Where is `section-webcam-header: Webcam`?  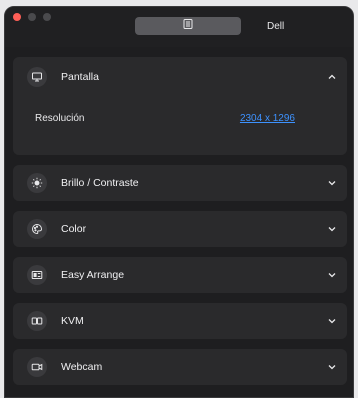 section-webcam-header: Webcam is located at coordinates (180, 367).